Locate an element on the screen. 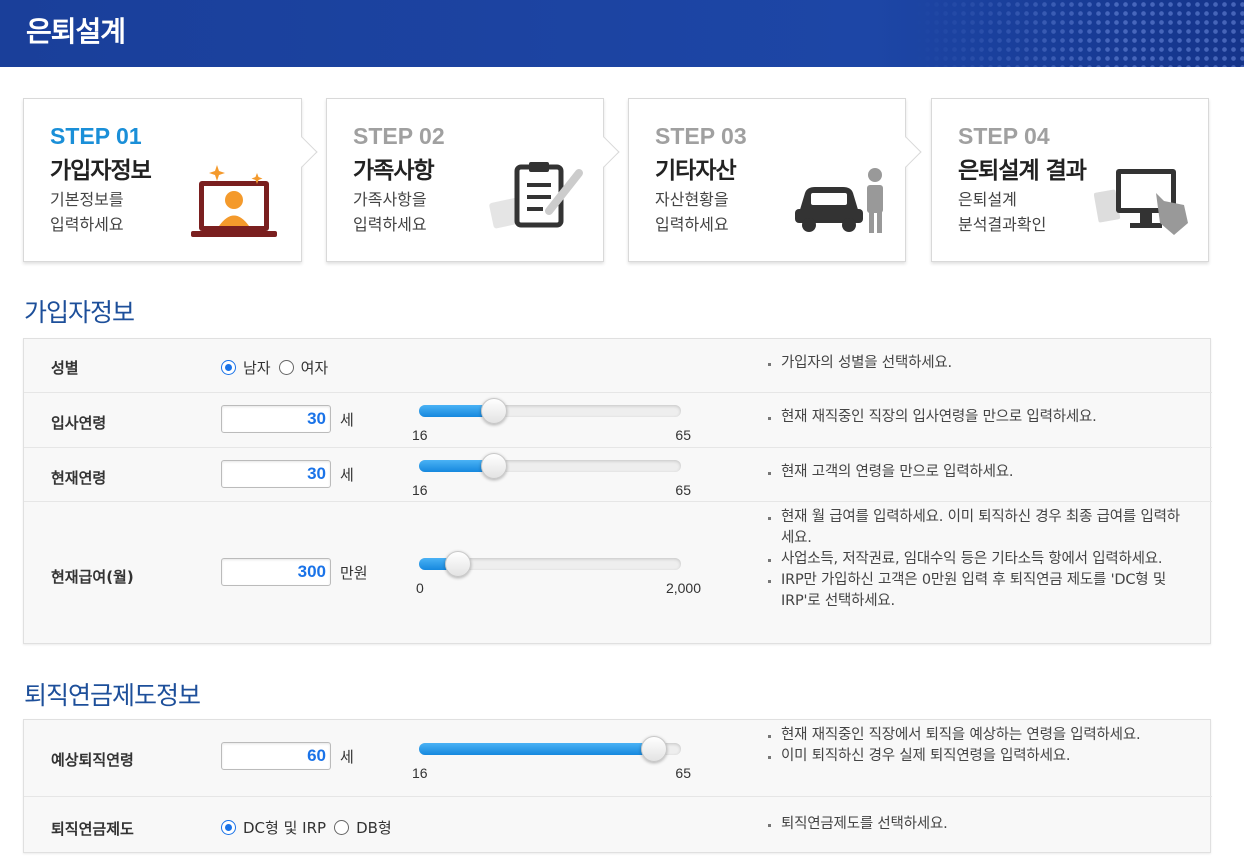 The width and height of the screenshot is (1244, 863). step-number: STEP 03 is located at coordinates (701, 136).